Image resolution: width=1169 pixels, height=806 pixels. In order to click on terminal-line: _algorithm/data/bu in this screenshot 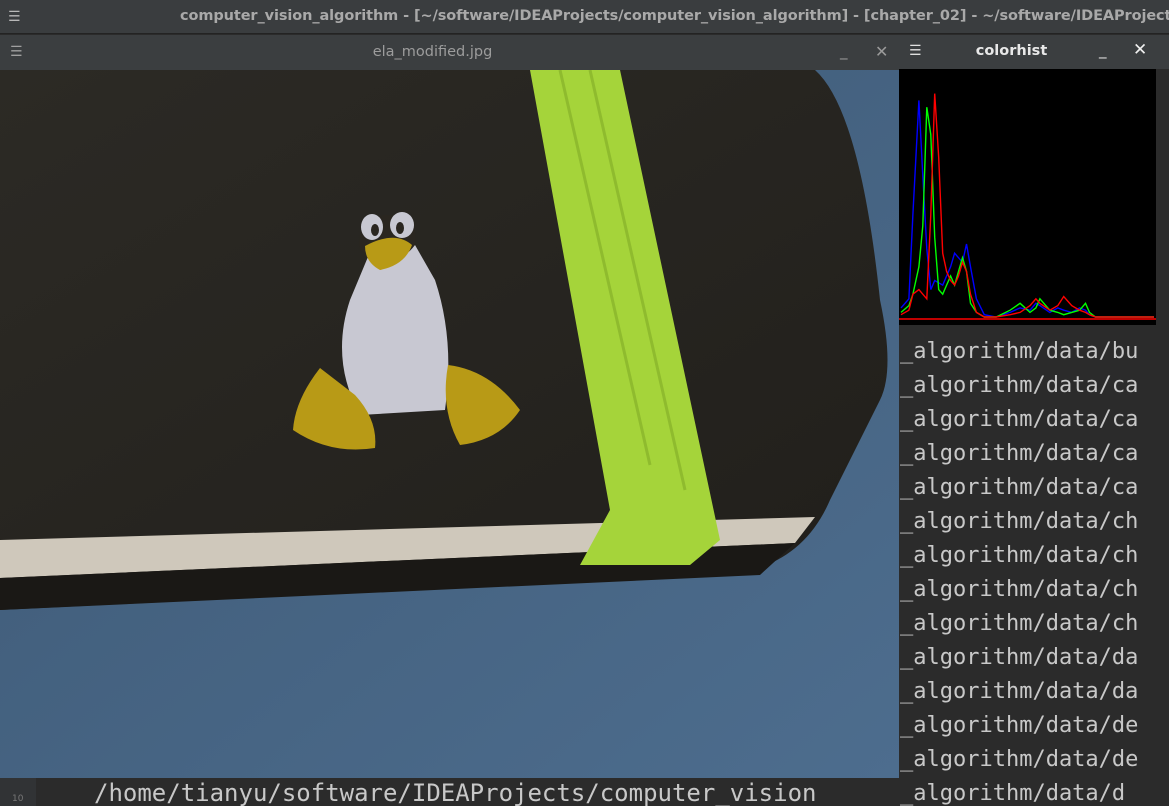, I will do `click(1019, 351)`.